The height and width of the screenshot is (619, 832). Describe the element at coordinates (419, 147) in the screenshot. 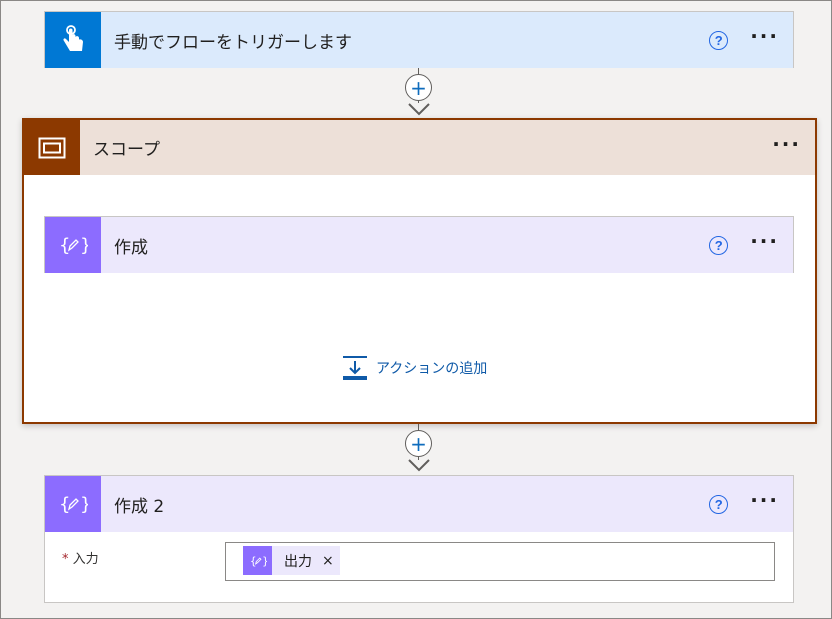

I see `scope-header: スコープ ···` at that location.